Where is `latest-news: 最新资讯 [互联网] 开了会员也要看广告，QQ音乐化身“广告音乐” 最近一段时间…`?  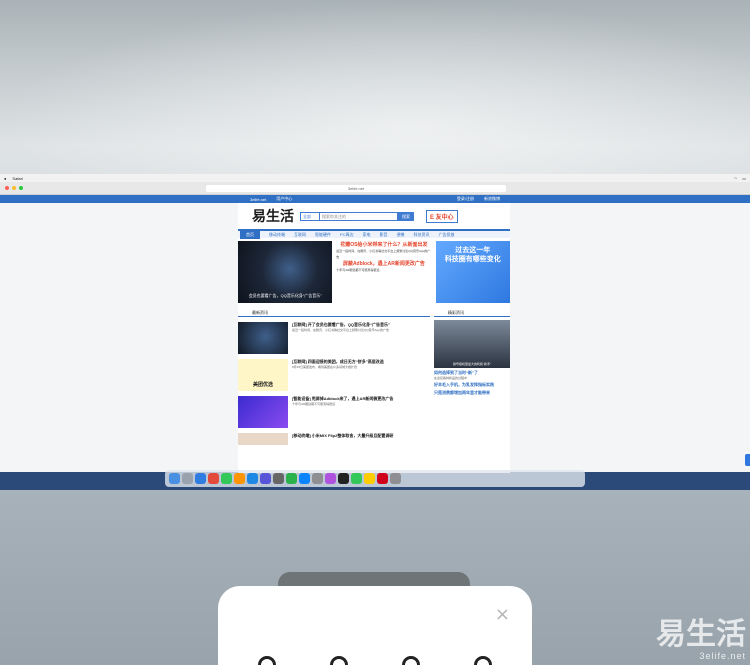 latest-news: 最新资讯 [互联网] 开了会员也要看广告，QQ音乐化身“广告音乐” 最近一段时间… is located at coordinates (334, 377).